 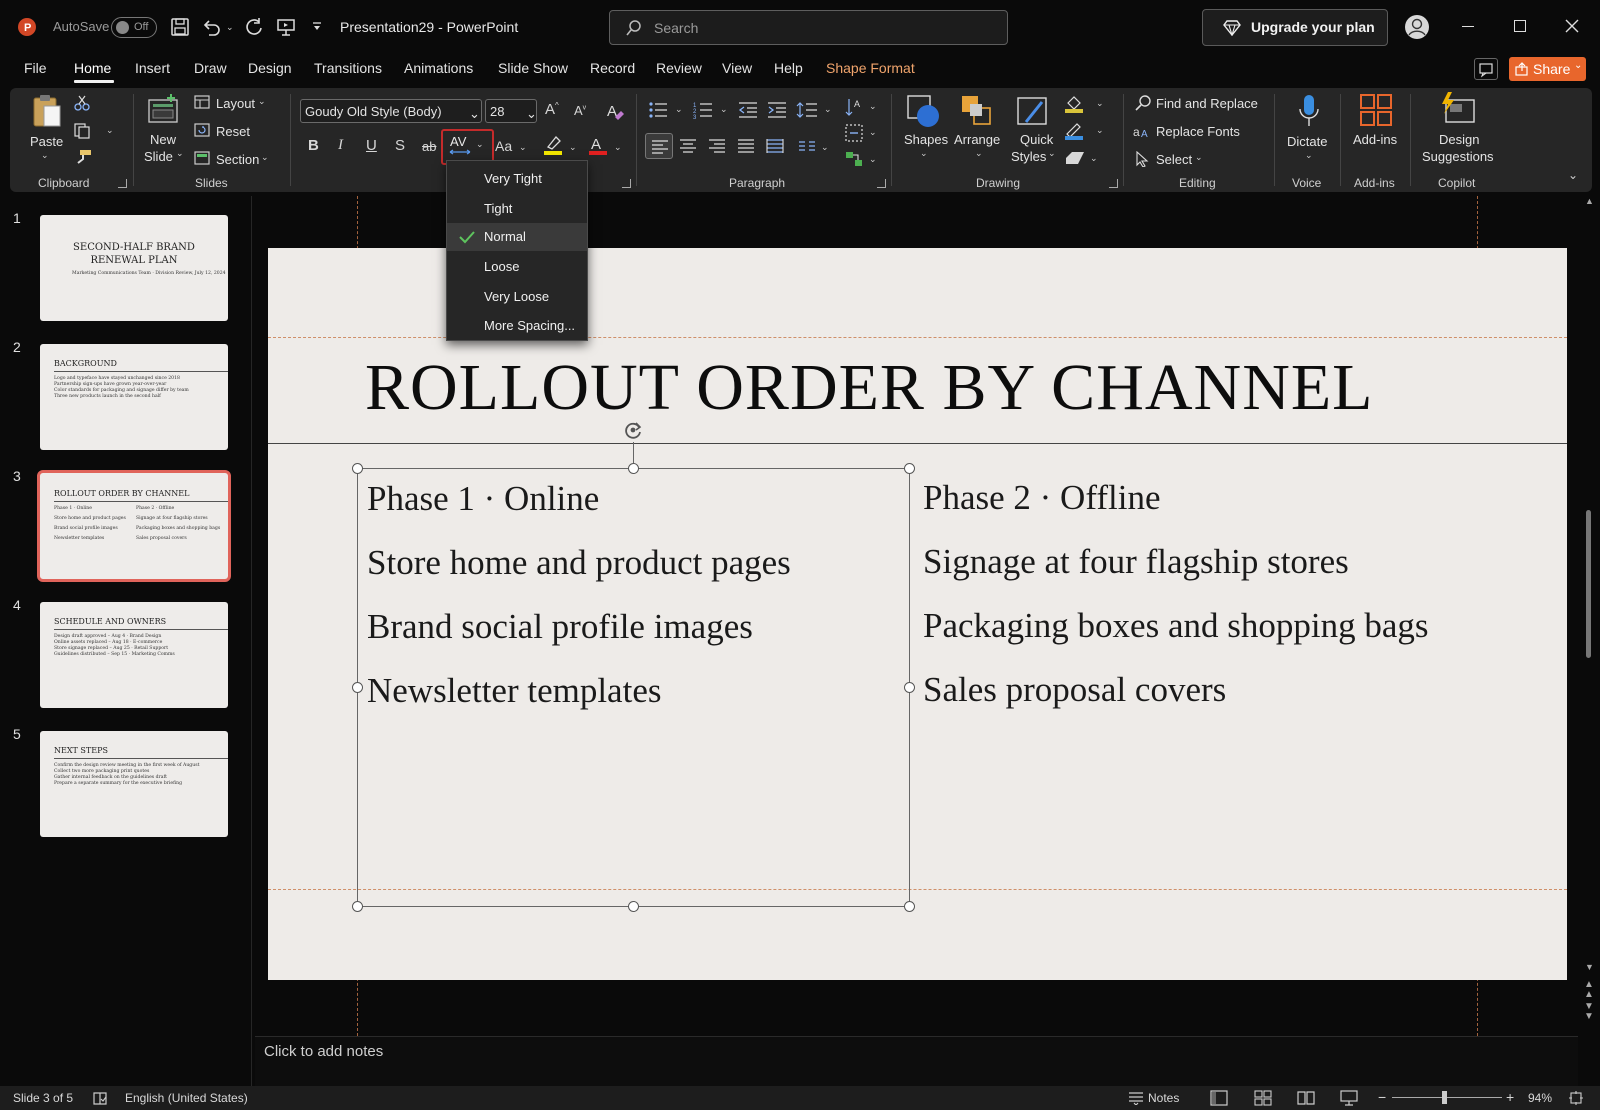 What do you see at coordinates (1100, 103) in the screenshot?
I see `shape-fill-chevron-icon: ⌄` at bounding box center [1100, 103].